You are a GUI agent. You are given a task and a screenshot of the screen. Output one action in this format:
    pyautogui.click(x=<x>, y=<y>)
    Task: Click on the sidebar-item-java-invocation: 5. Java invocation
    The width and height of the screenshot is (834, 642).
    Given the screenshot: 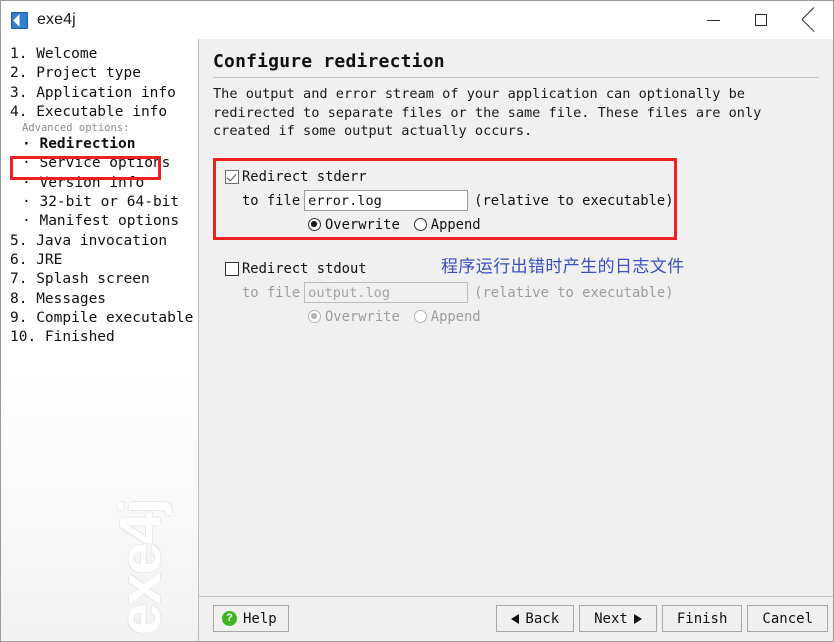 What is the action you would take?
    pyautogui.click(x=99, y=241)
    